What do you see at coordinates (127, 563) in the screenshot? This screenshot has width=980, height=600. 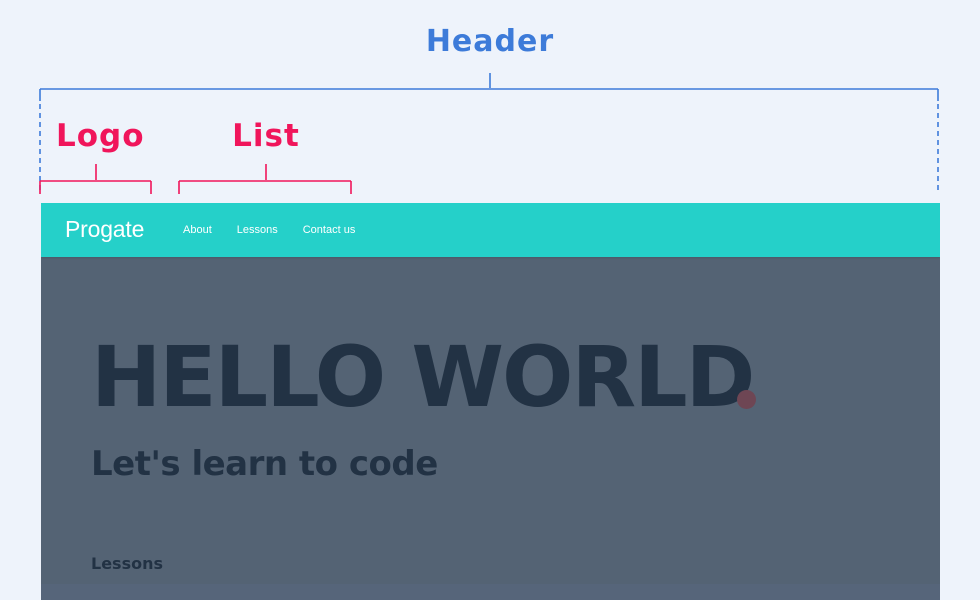 I see `lessons-heading: Lessons` at bounding box center [127, 563].